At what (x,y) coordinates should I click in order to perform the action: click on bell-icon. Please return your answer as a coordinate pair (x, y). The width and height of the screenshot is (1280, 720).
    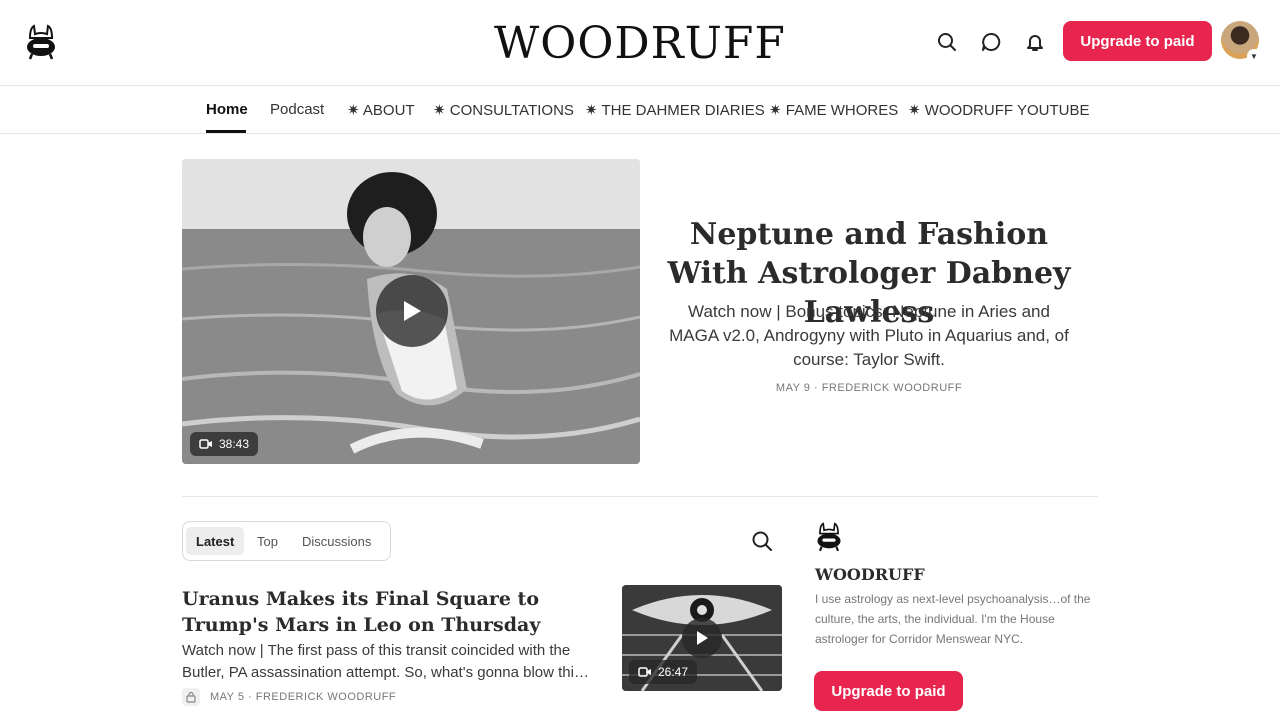
    Looking at the image, I should click on (1035, 42).